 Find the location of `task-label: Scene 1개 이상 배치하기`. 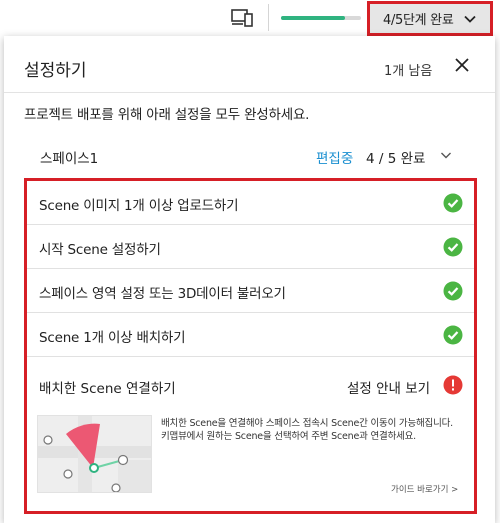

task-label: Scene 1개 이상 배치하기 is located at coordinates (112, 338).